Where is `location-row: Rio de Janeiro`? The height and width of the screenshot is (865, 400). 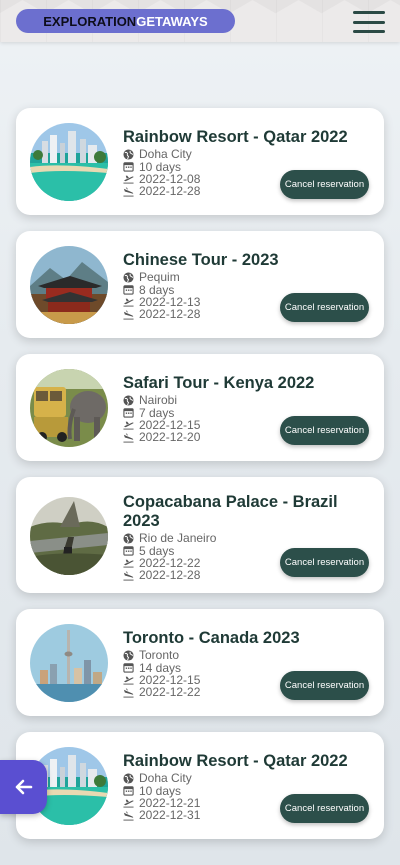 location-row: Rio de Janeiro is located at coordinates (247, 538).